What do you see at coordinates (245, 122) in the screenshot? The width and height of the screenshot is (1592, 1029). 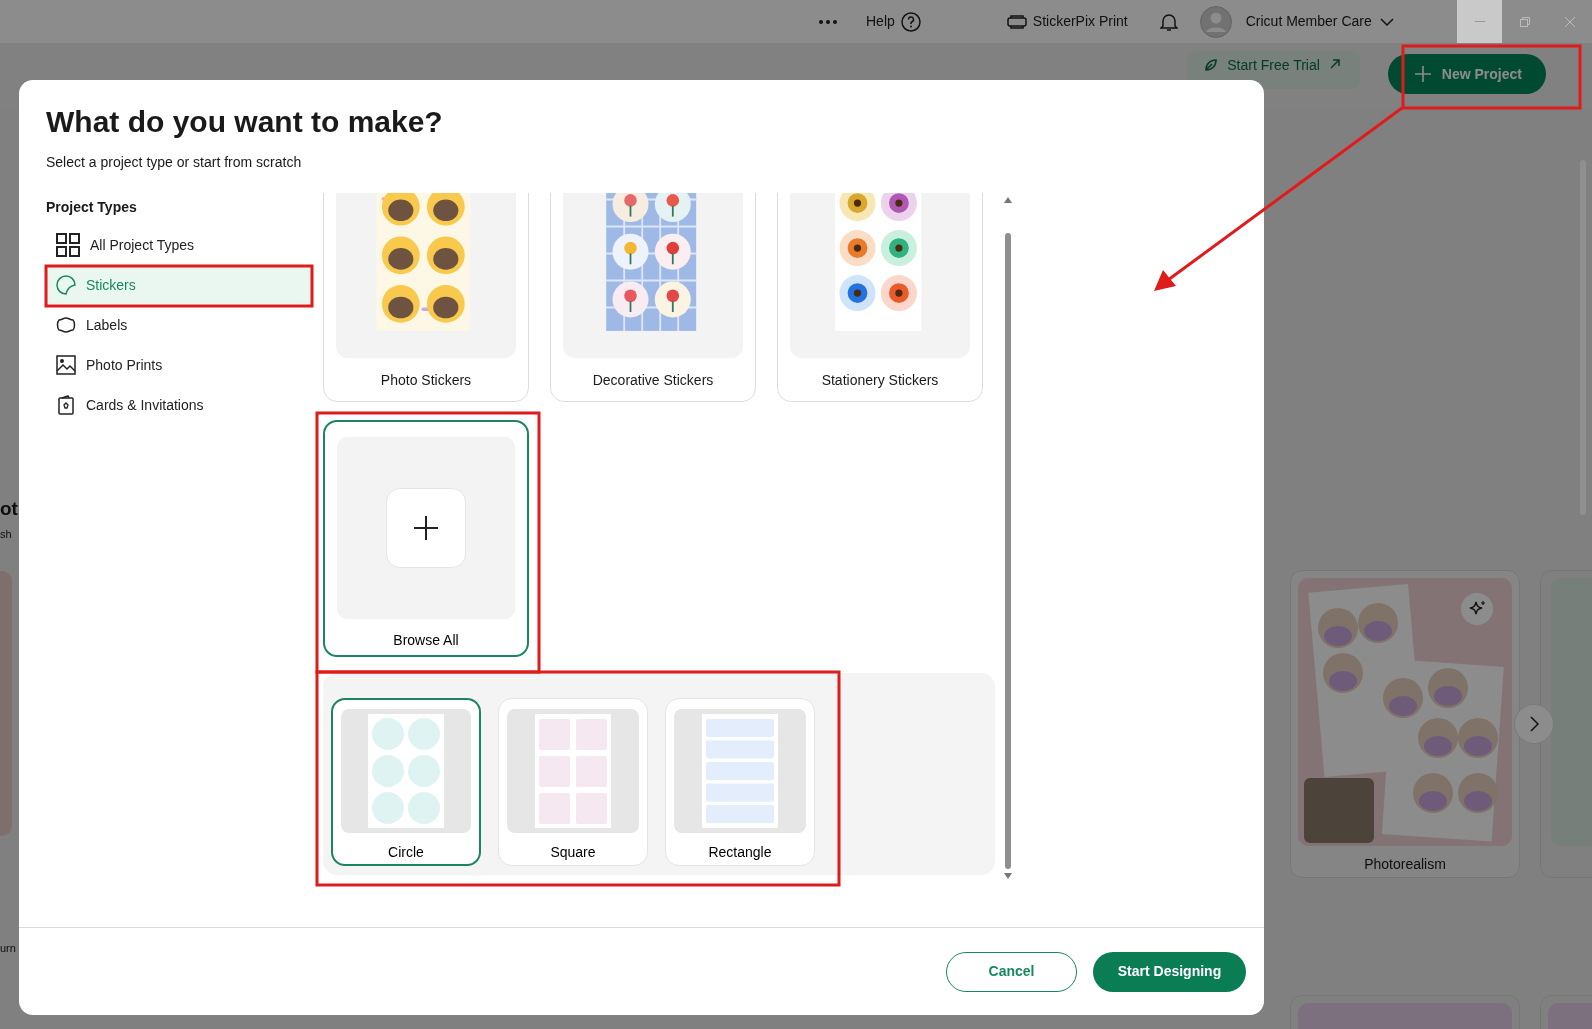 I see `dialog-title: What do you want to make?` at bounding box center [245, 122].